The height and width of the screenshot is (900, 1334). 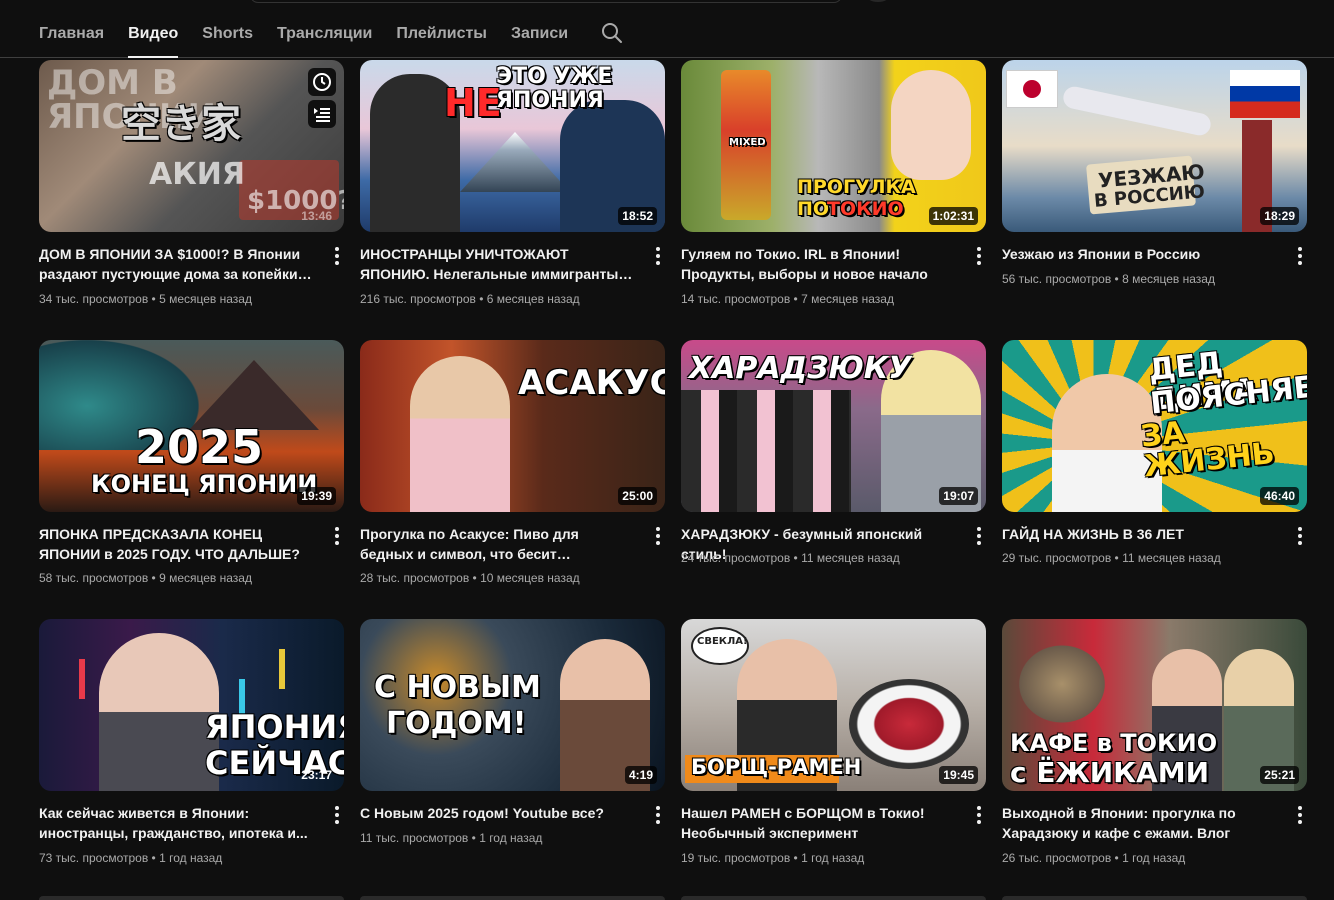 I want to click on add-to-queue-button, so click(x=322, y=114).